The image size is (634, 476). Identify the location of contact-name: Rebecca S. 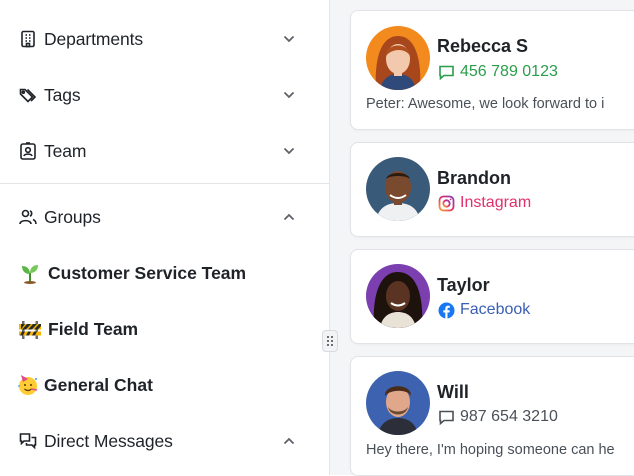
(483, 46).